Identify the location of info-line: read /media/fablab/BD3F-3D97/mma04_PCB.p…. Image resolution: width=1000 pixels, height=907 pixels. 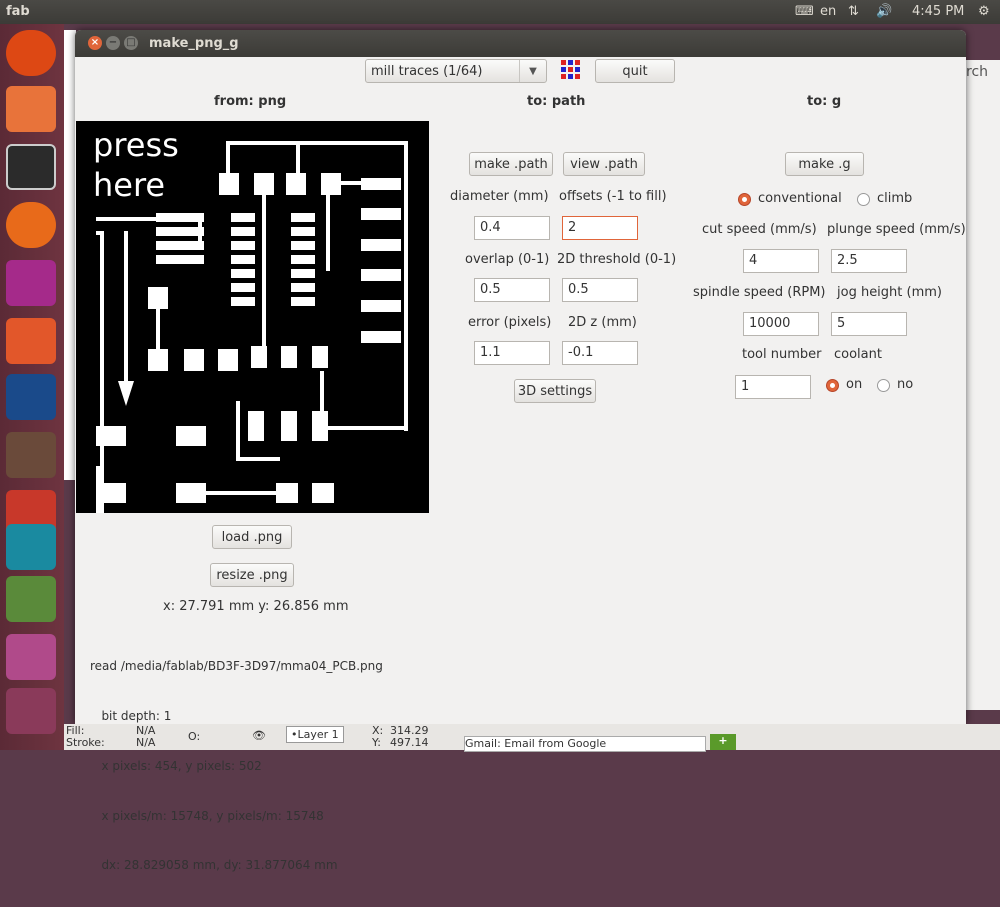
(236, 666).